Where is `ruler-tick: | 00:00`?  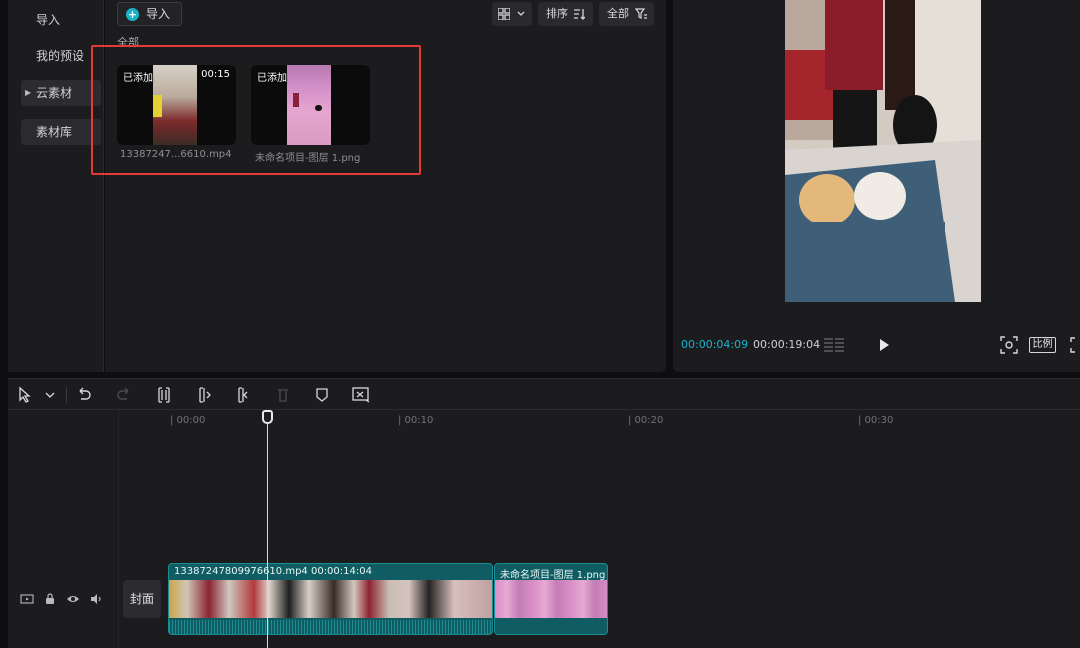
ruler-tick: | 00:00 is located at coordinates (188, 420).